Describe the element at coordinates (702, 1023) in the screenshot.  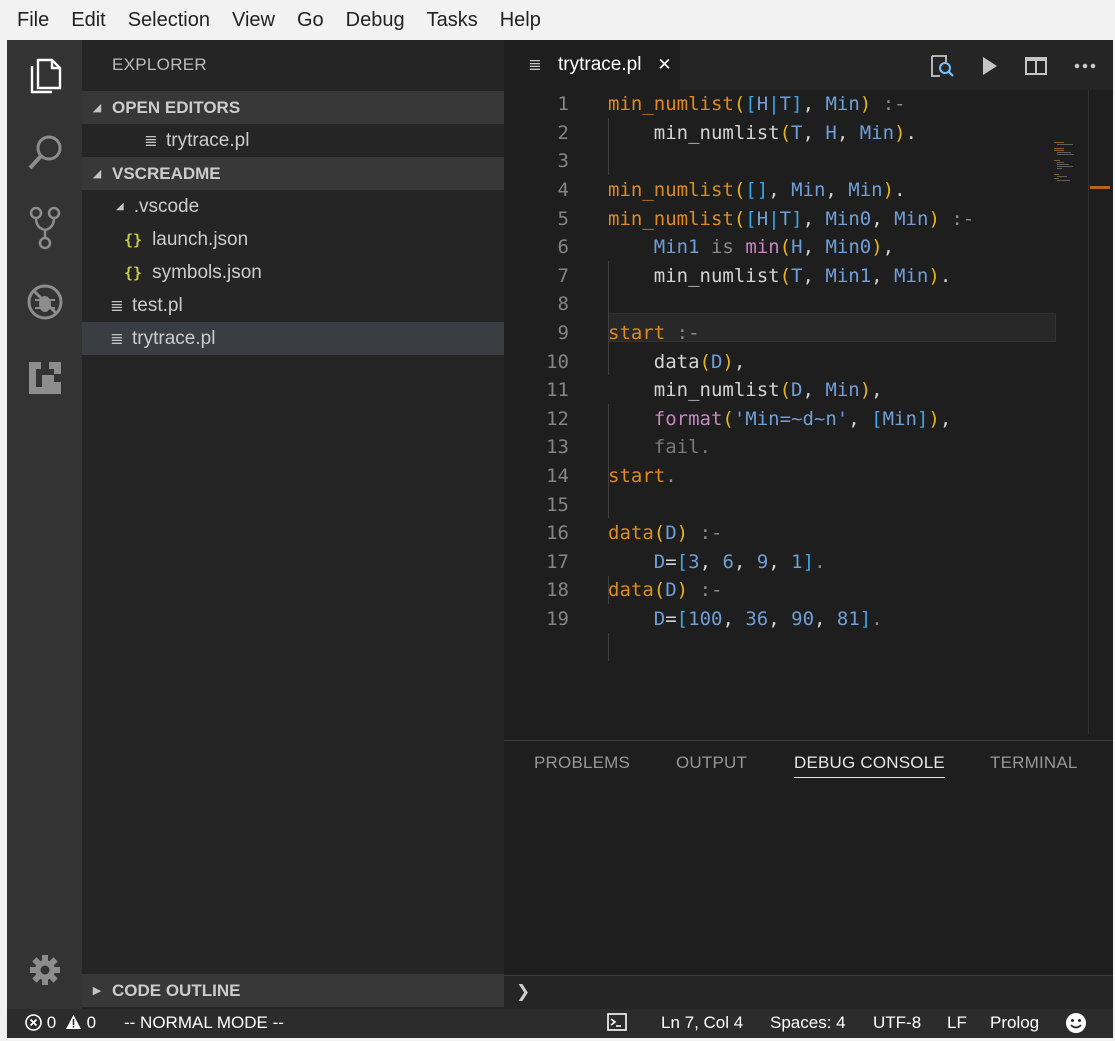
I see `cursor-position: Ln 7, Col 4` at that location.